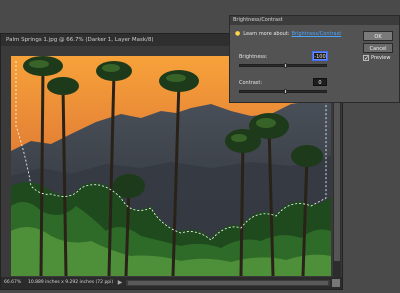  I want to click on brightness-field: -100, so click(320, 56).